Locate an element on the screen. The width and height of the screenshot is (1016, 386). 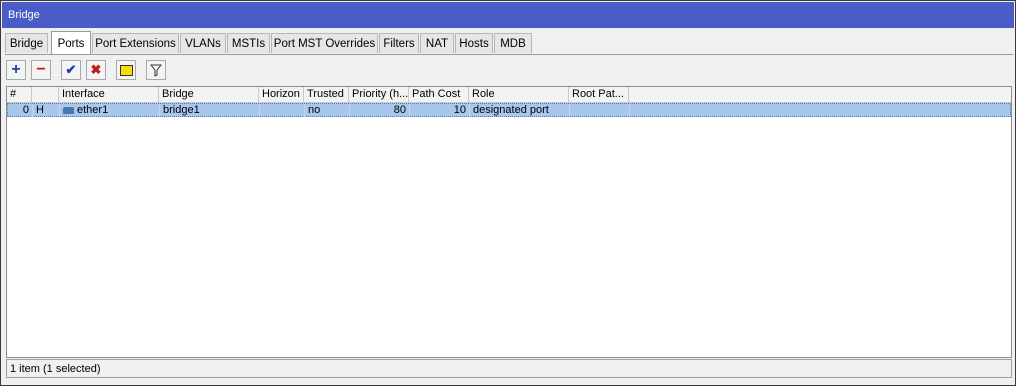
remove-button: − is located at coordinates (41, 70).